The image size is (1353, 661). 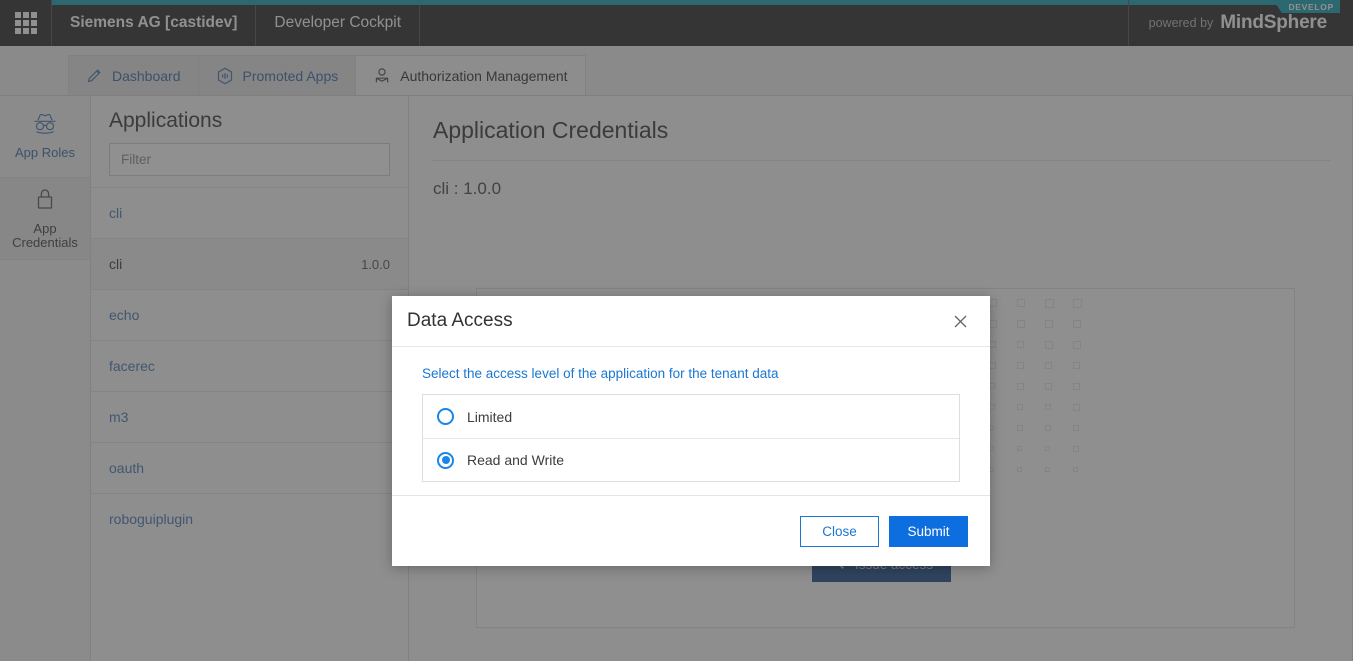 I want to click on radio-option-read-and-write-label: Read and Write, so click(x=516, y=460).